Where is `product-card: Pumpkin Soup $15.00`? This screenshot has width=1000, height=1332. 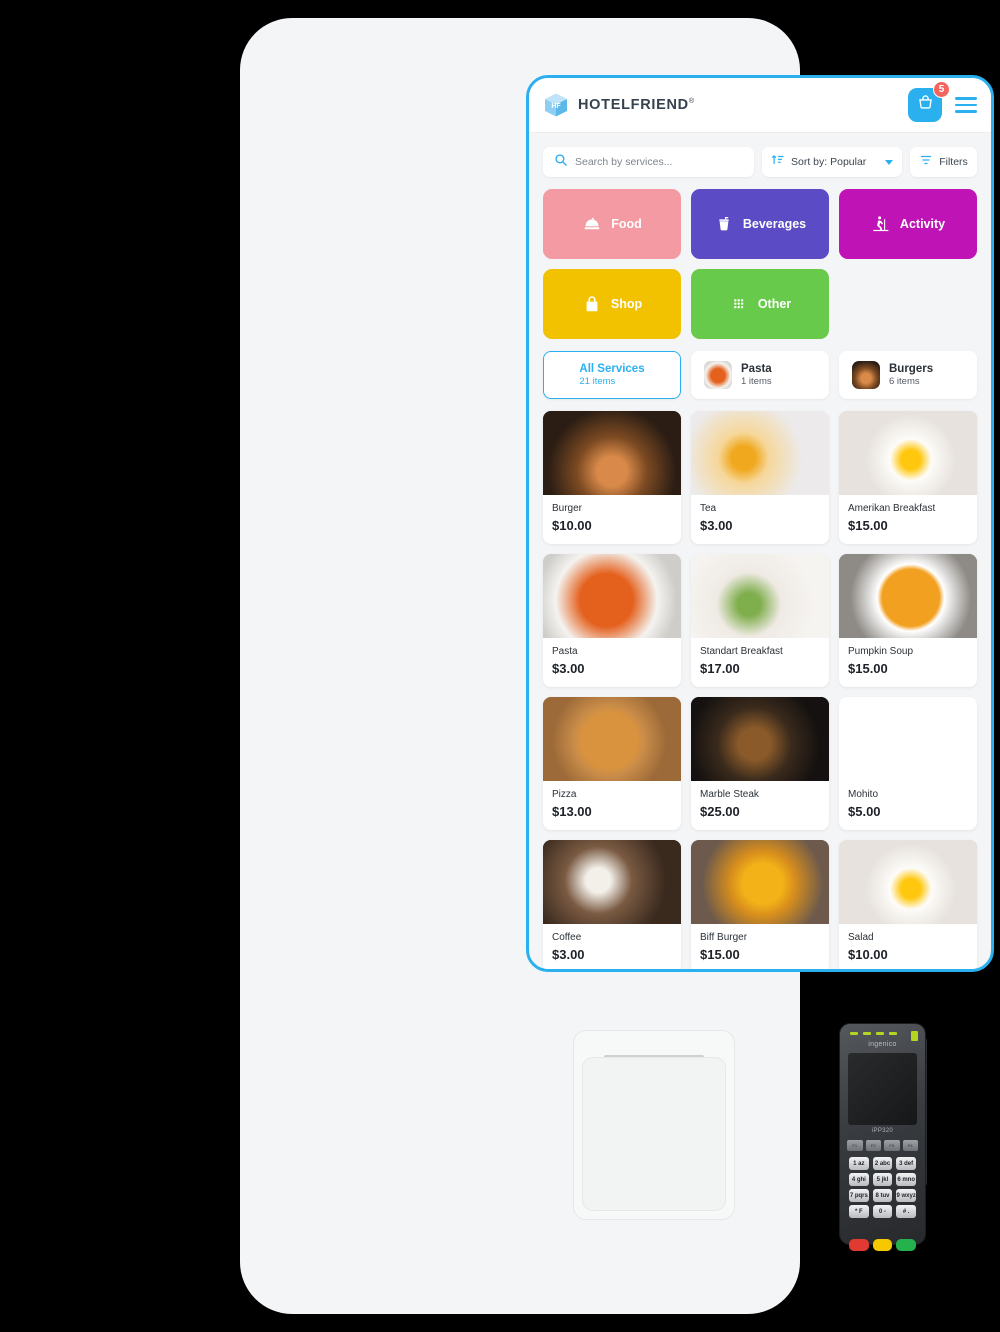
product-card: Pumpkin Soup $15.00 is located at coordinates (908, 620).